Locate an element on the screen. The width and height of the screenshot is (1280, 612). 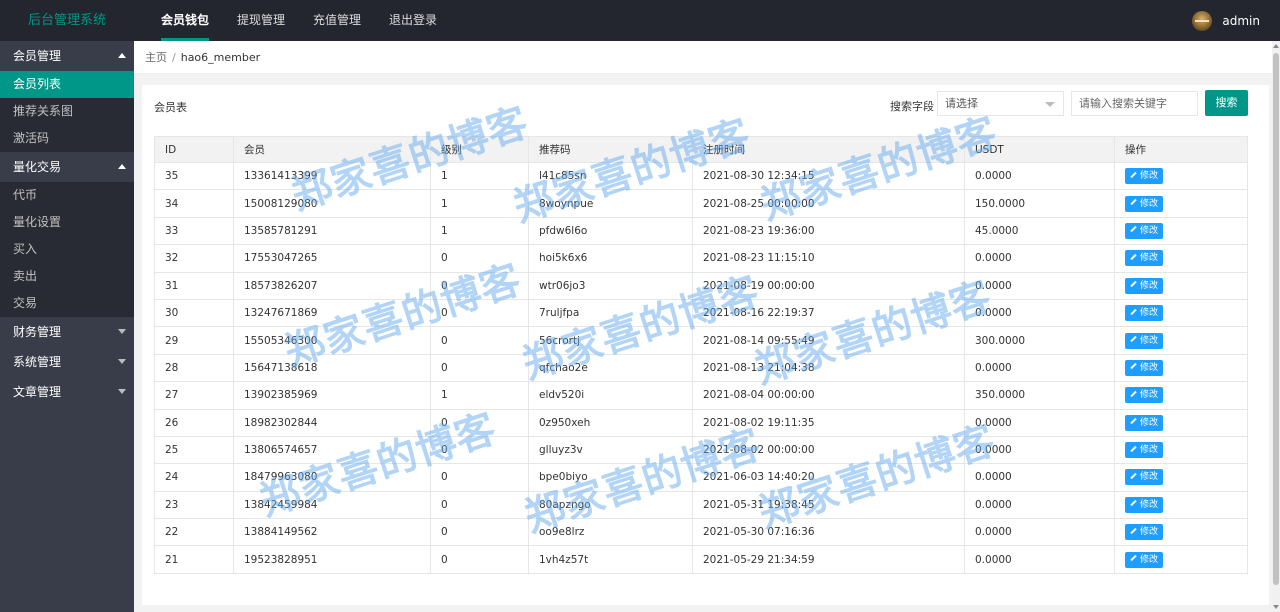
sidebar-submenu-quant: 代币 量化设置 买入 卖出 交易 is located at coordinates (67, 249).